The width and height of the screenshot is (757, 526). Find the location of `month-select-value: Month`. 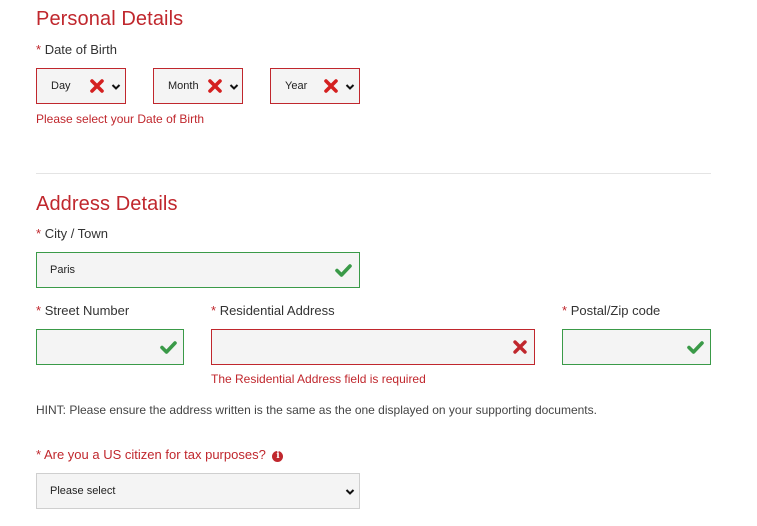

month-select-value: Month is located at coordinates (183, 86).